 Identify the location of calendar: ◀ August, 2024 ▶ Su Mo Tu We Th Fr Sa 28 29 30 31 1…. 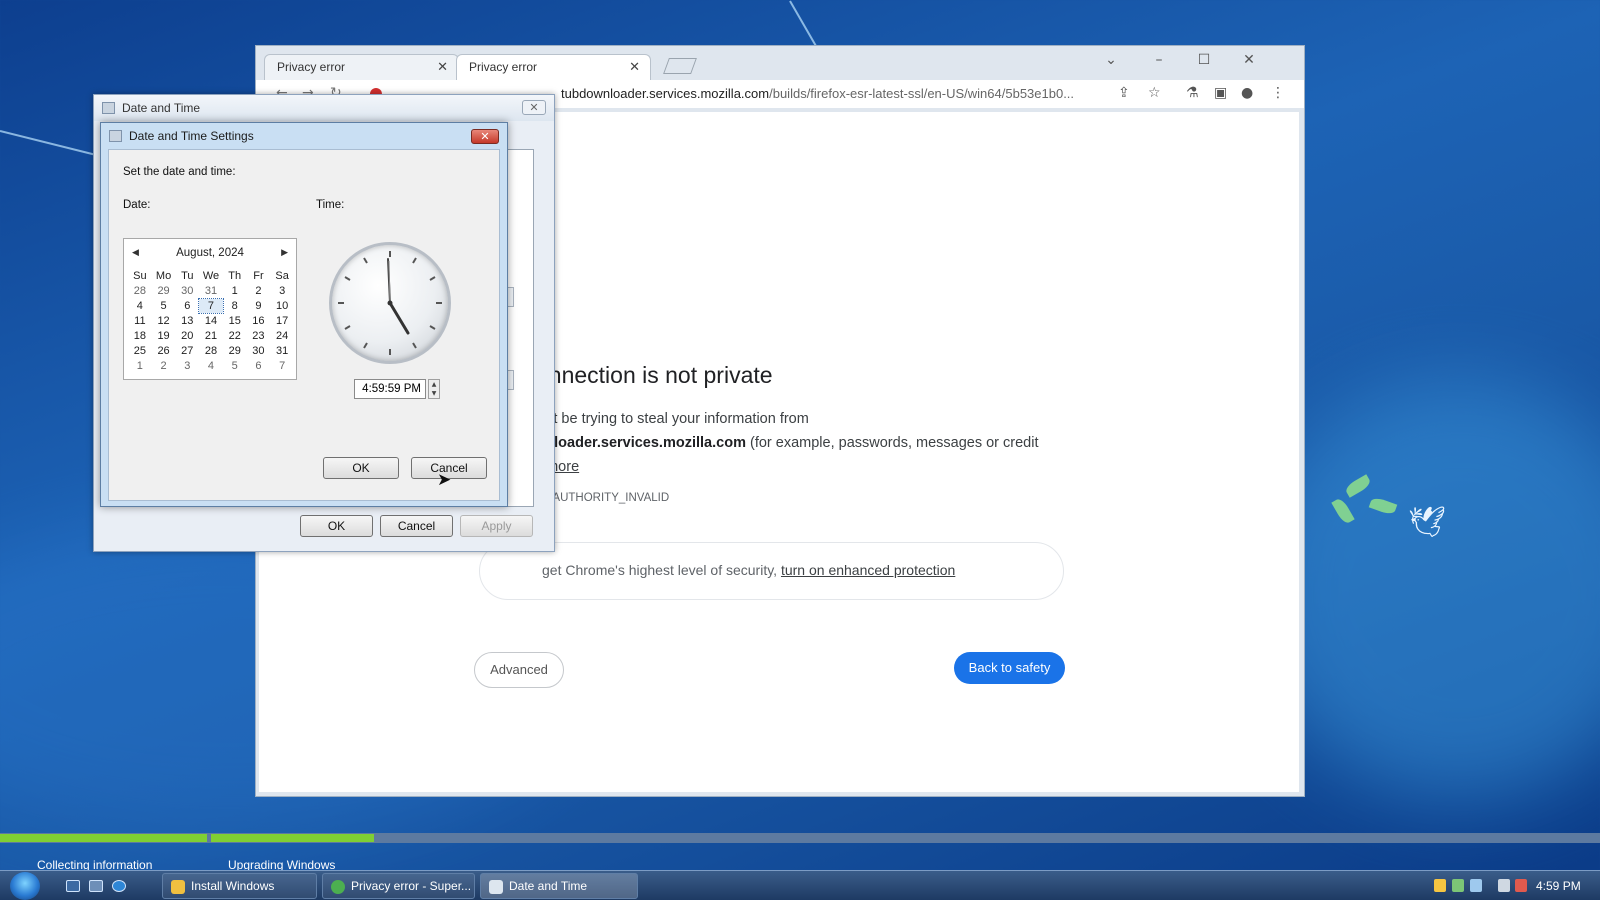
(210, 309).